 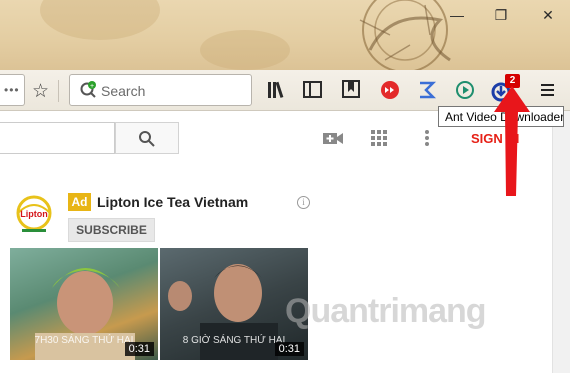 What do you see at coordinates (40, 91) in the screenshot?
I see `bookmark-star-icon: ☆` at bounding box center [40, 91].